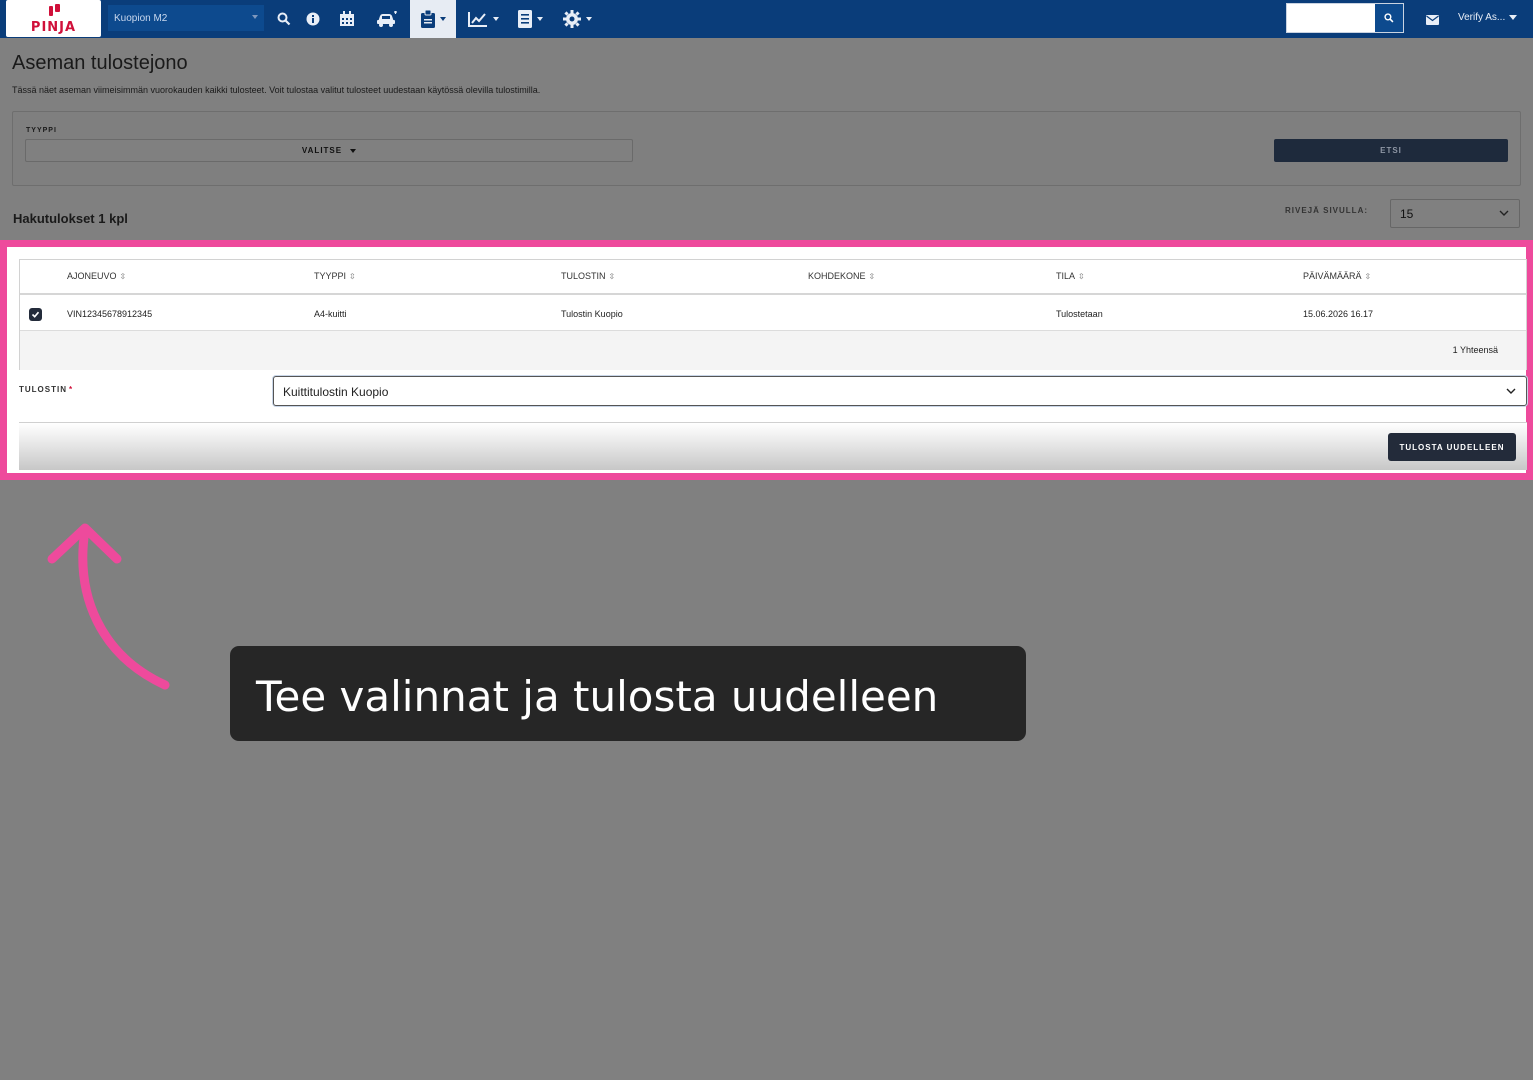 The height and width of the screenshot is (1080, 1533). I want to click on column-header-date: PÄIVÄMÄÄRÄ ⇳, so click(1337, 276).